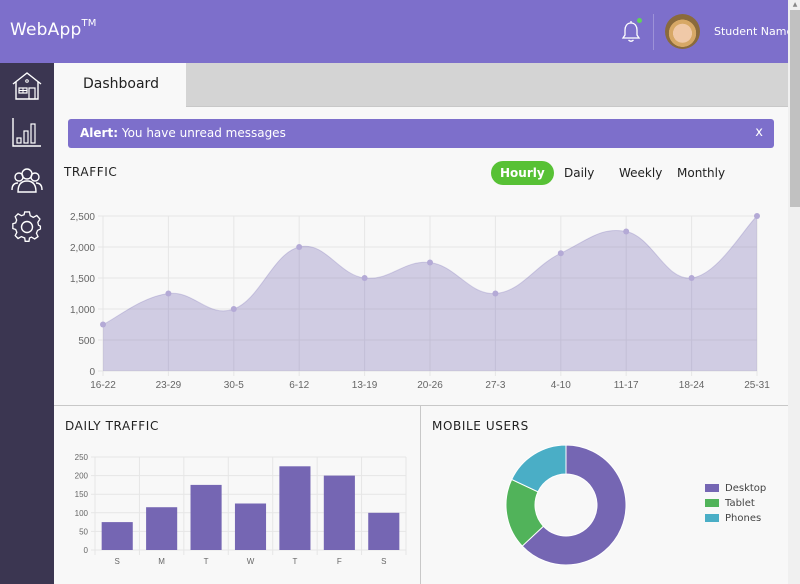 Image resolution: width=800 pixels, height=584 pixels. What do you see at coordinates (579, 173) in the screenshot?
I see `period-daily-button: Daily` at bounding box center [579, 173].